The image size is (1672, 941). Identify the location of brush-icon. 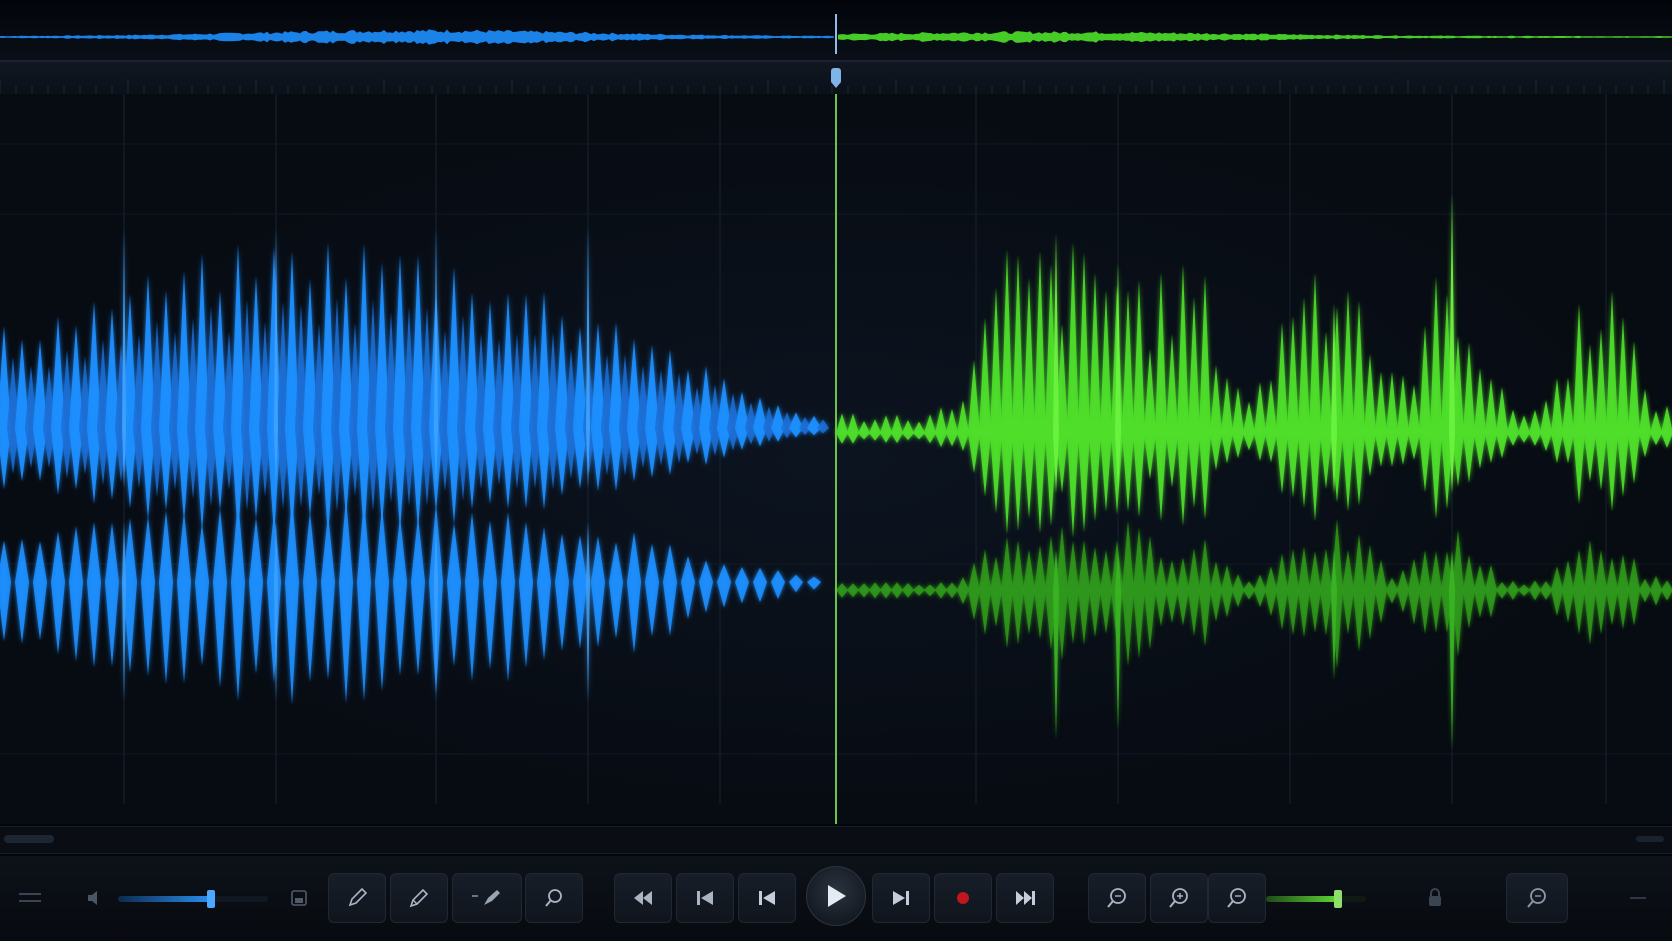
(486, 897).